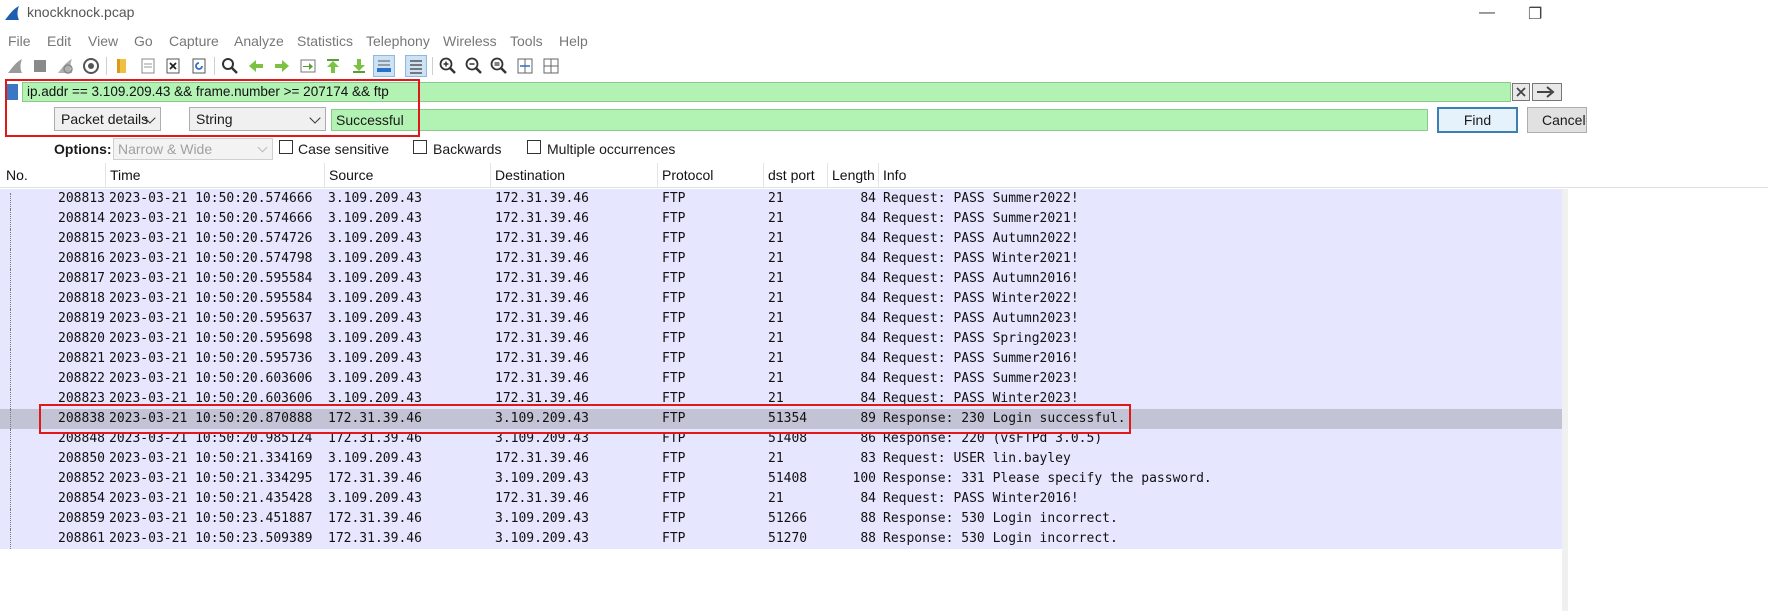 This screenshot has height=611, width=1768. I want to click on go-to-packet-icon, so click(308, 66).